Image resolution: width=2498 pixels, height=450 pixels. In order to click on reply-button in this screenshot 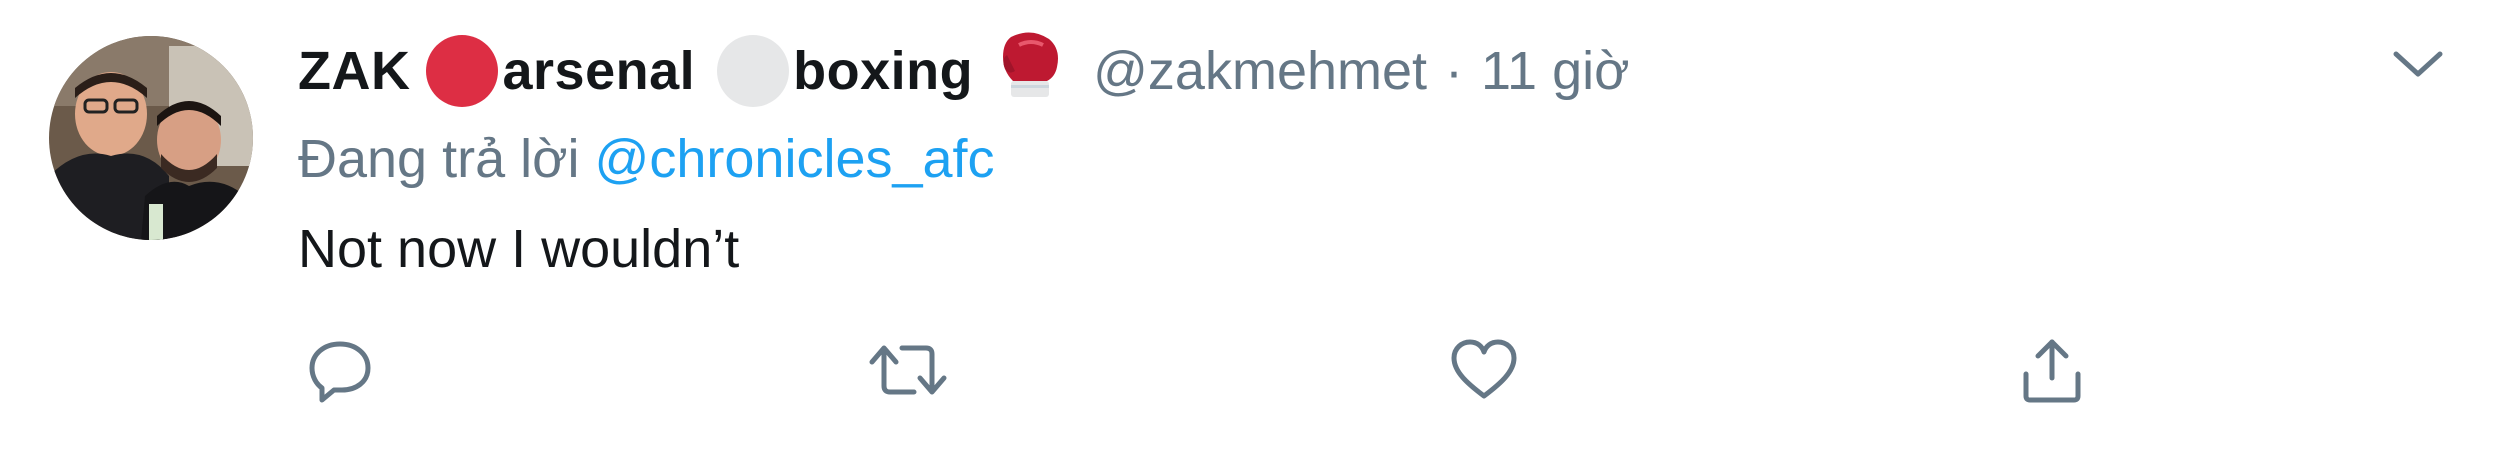, I will do `click(340, 370)`.